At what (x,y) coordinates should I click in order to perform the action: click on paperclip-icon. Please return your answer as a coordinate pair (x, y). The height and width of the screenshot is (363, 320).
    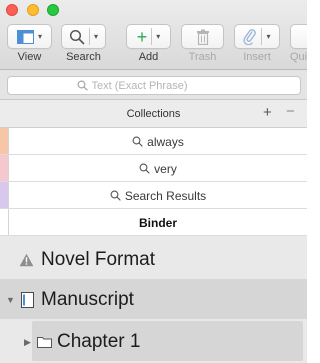
    Looking at the image, I should click on (250, 36).